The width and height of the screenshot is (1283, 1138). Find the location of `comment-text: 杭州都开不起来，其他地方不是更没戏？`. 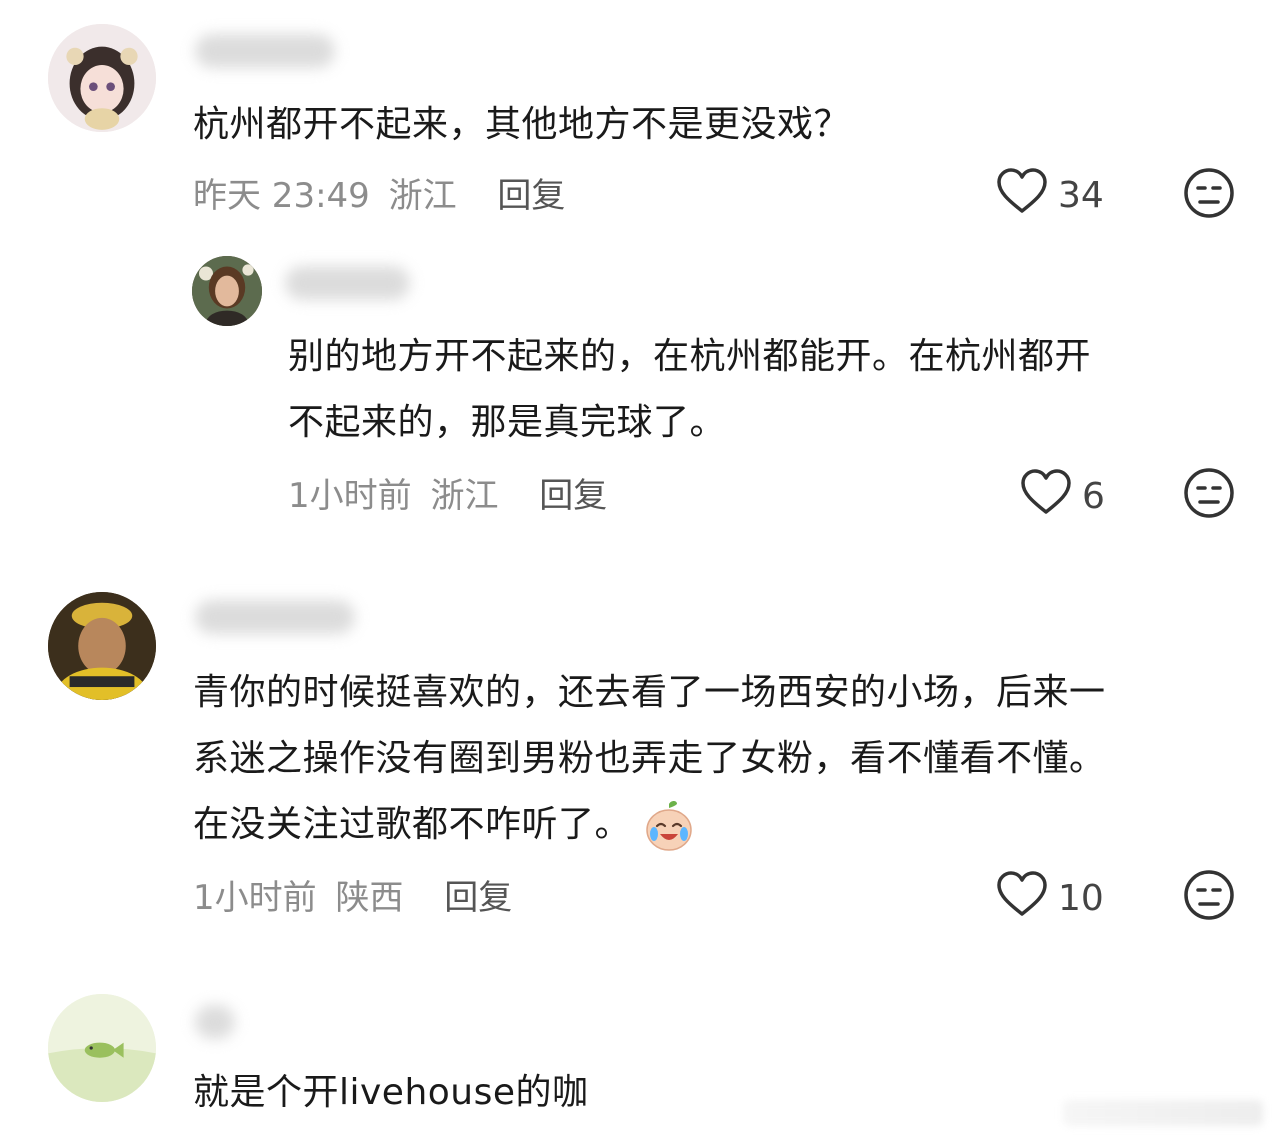

comment-text: 杭州都开不起来，其他地方不是更没戏？ is located at coordinates (522, 124).